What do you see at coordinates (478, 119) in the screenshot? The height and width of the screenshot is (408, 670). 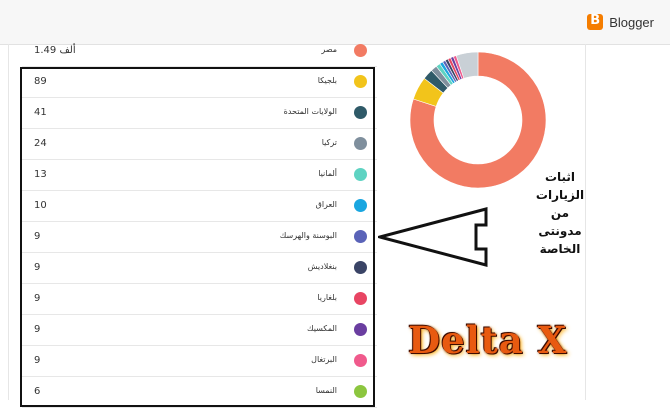 I see `traffic-donut-chart` at bounding box center [478, 119].